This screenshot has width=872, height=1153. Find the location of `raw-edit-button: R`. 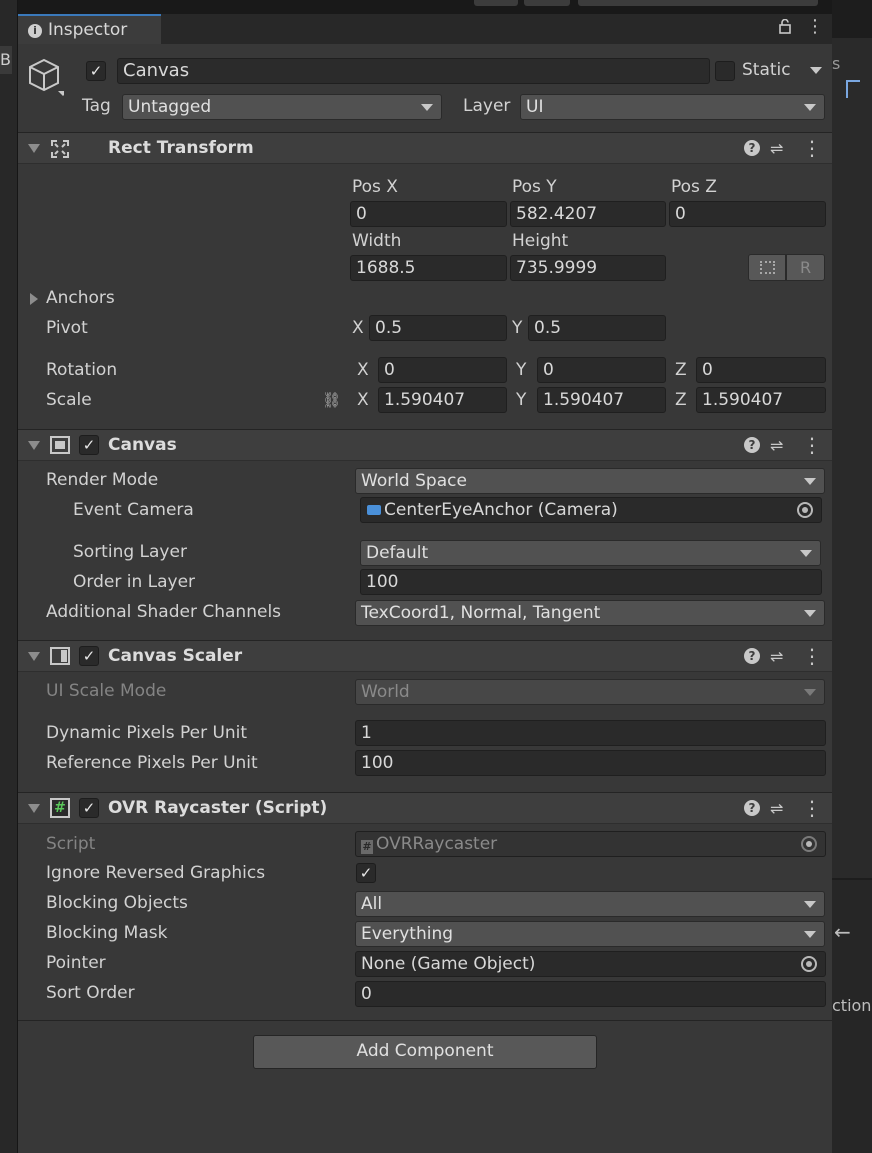

raw-edit-button: R is located at coordinates (805, 267).